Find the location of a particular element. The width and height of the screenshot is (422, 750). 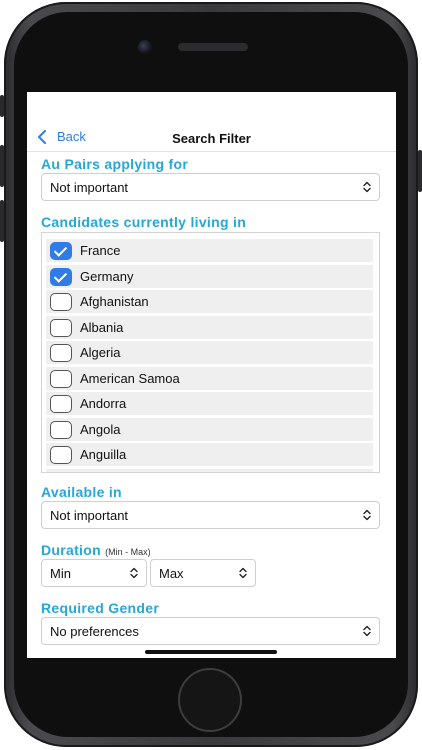

applying-for-select: Not important is located at coordinates (210, 187).